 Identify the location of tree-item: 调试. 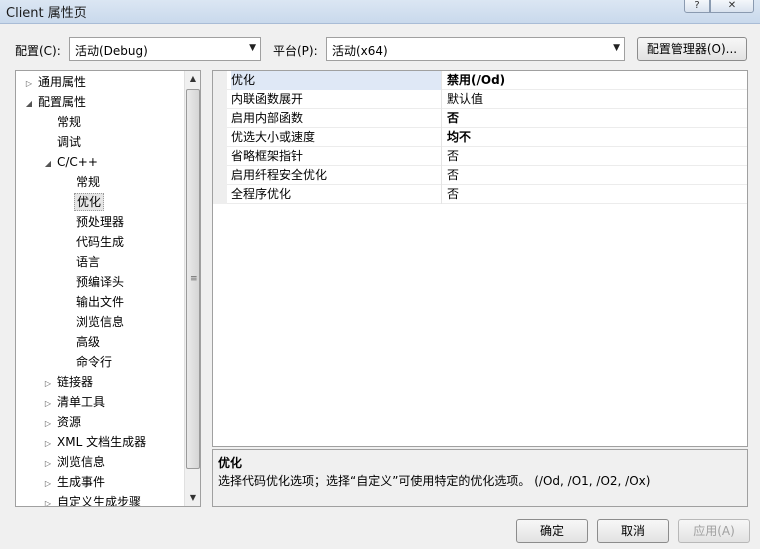
(62, 142).